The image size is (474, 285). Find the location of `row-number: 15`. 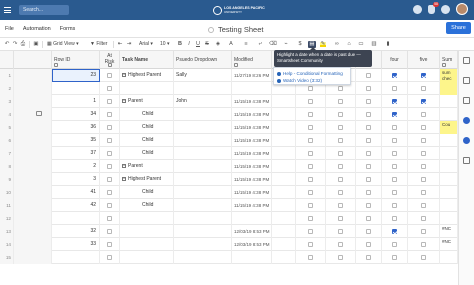

row-number: 15 is located at coordinates (7, 257).